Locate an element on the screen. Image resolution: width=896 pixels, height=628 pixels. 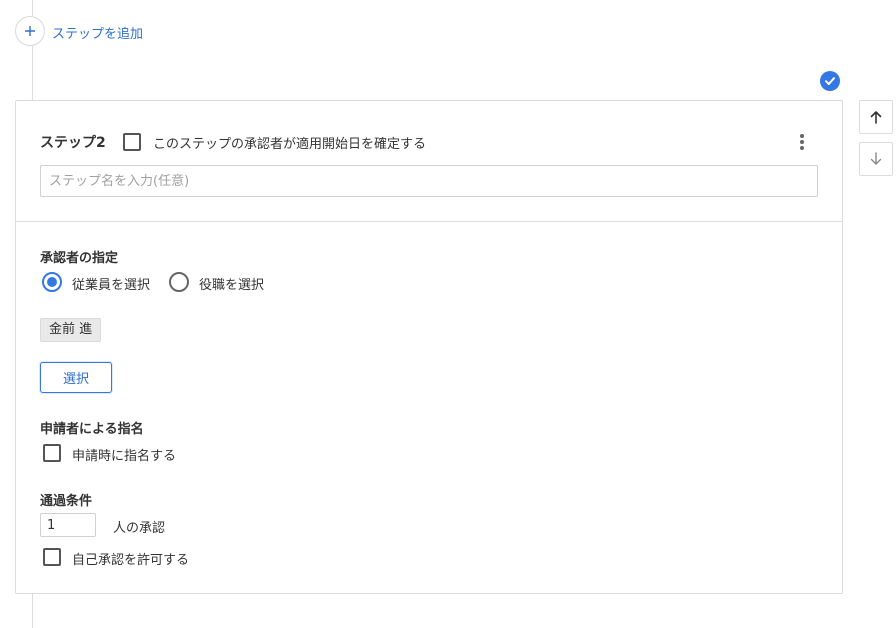
select-approver-button: 選択 is located at coordinates (76, 377).